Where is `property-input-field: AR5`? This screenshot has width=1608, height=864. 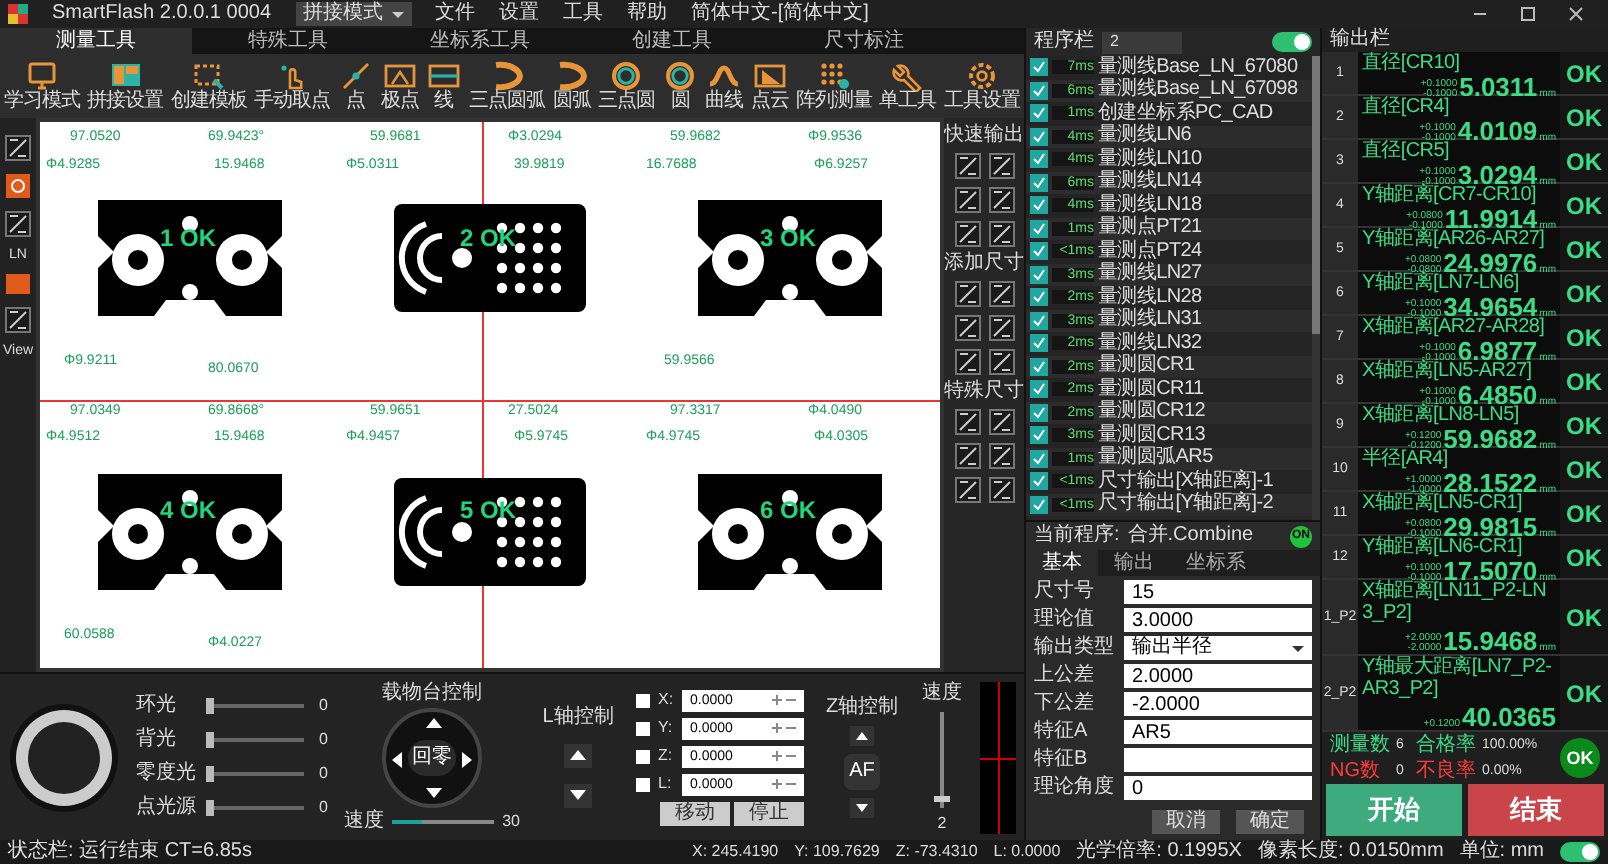
property-input-field: AR5 is located at coordinates (1218, 732).